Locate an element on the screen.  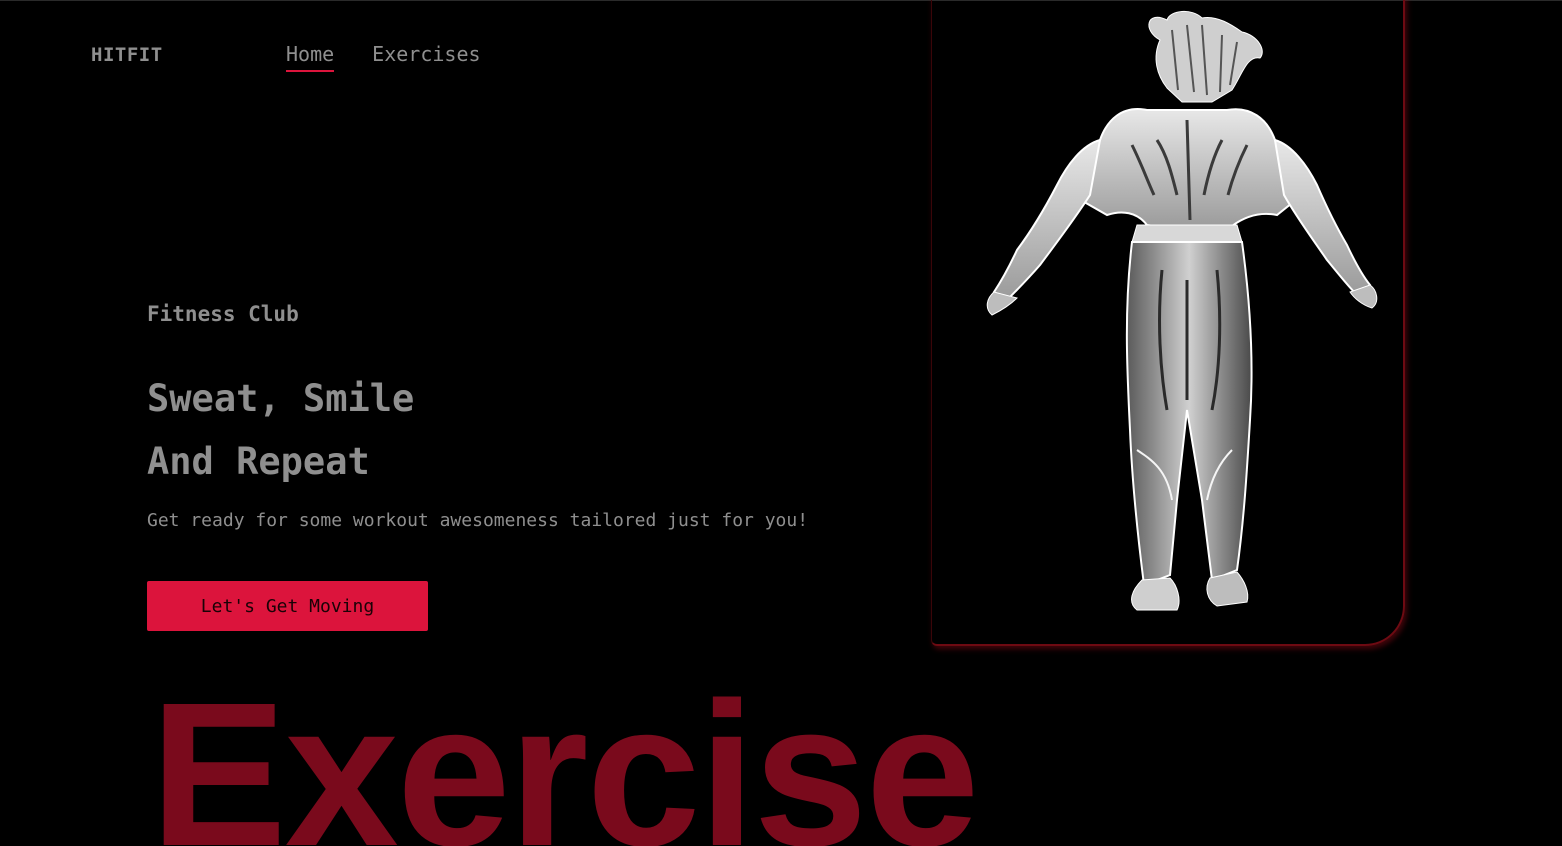
main-nav: Home Exercises is located at coordinates (383, 57).